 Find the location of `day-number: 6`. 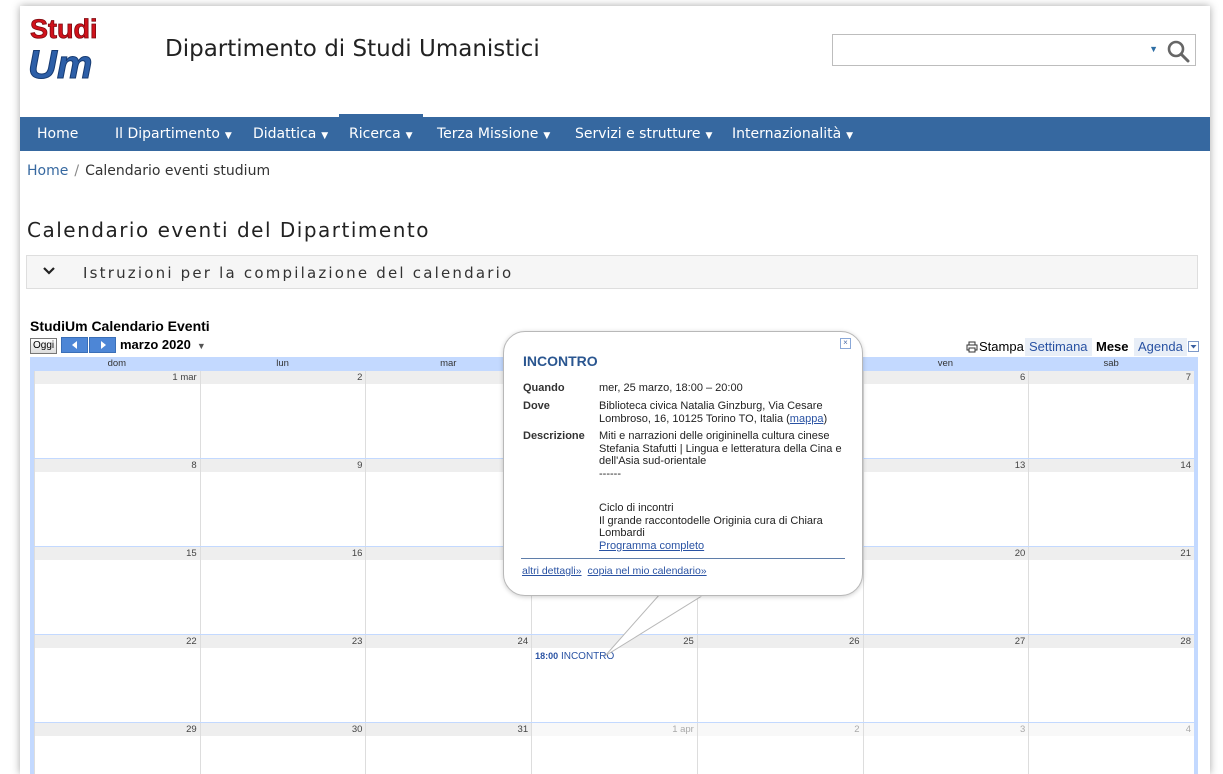

day-number: 6 is located at coordinates (946, 377).